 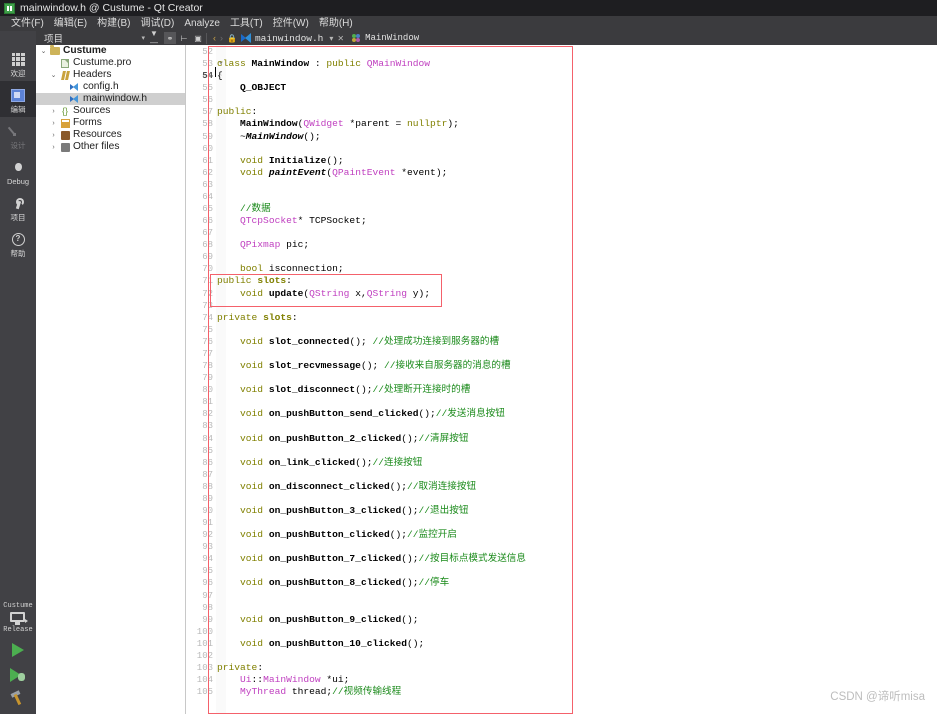 I want to click on code-token: QString, so click(x=329, y=293).